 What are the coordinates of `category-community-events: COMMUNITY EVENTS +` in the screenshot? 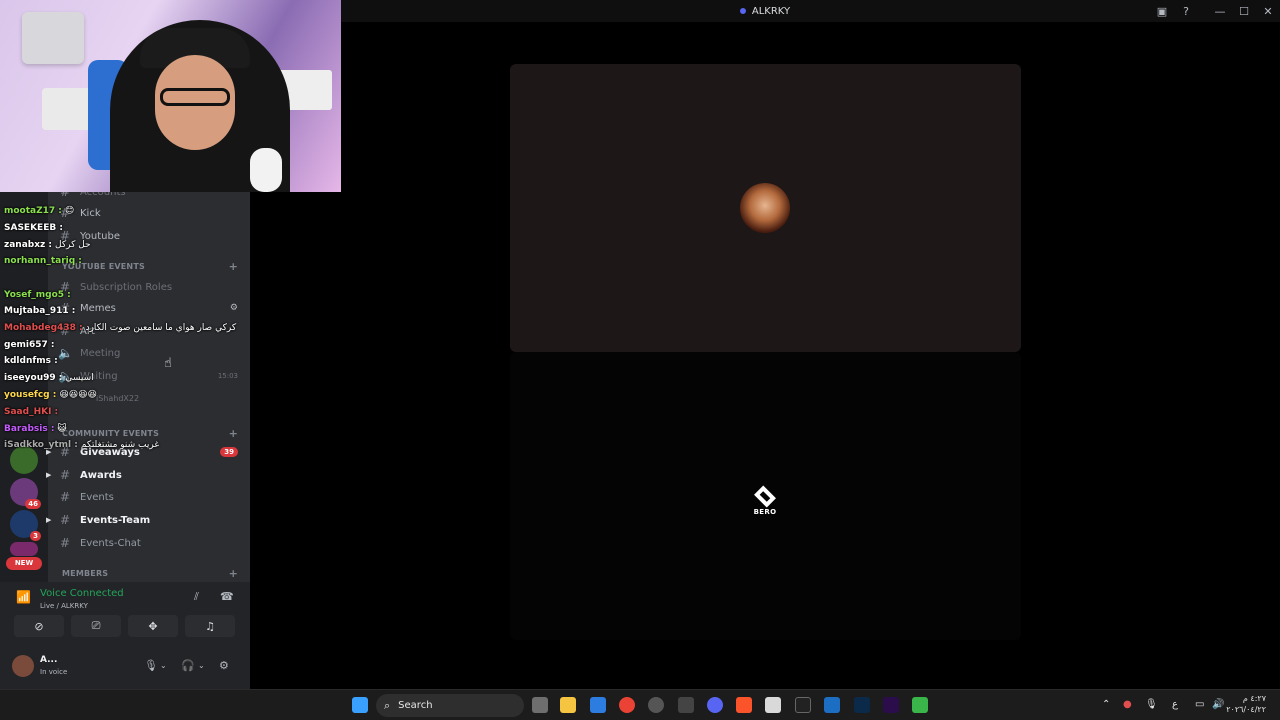 It's located at (150, 433).